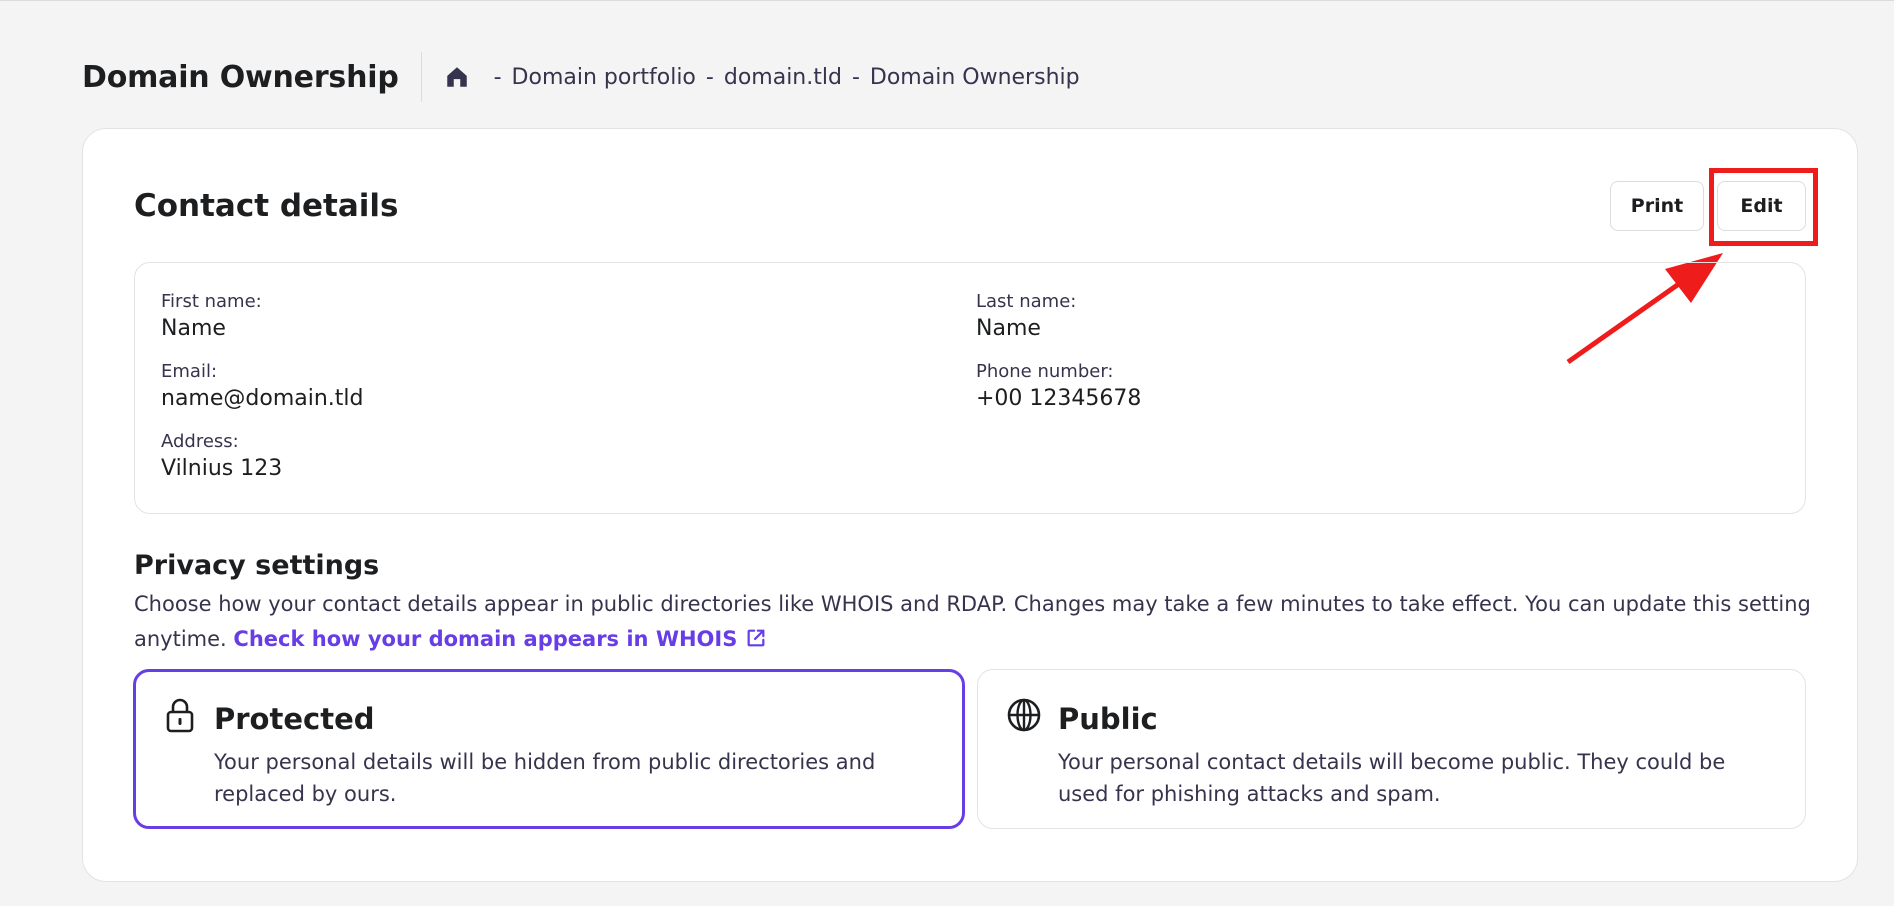 This screenshot has width=1894, height=906. What do you see at coordinates (1024, 715) in the screenshot?
I see `globe-icon` at bounding box center [1024, 715].